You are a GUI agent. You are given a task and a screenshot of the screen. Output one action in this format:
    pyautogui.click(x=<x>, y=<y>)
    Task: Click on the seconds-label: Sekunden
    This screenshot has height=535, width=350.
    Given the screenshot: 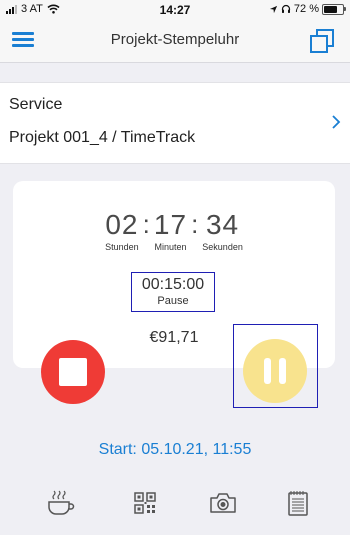 What is the action you would take?
    pyautogui.click(x=222, y=247)
    